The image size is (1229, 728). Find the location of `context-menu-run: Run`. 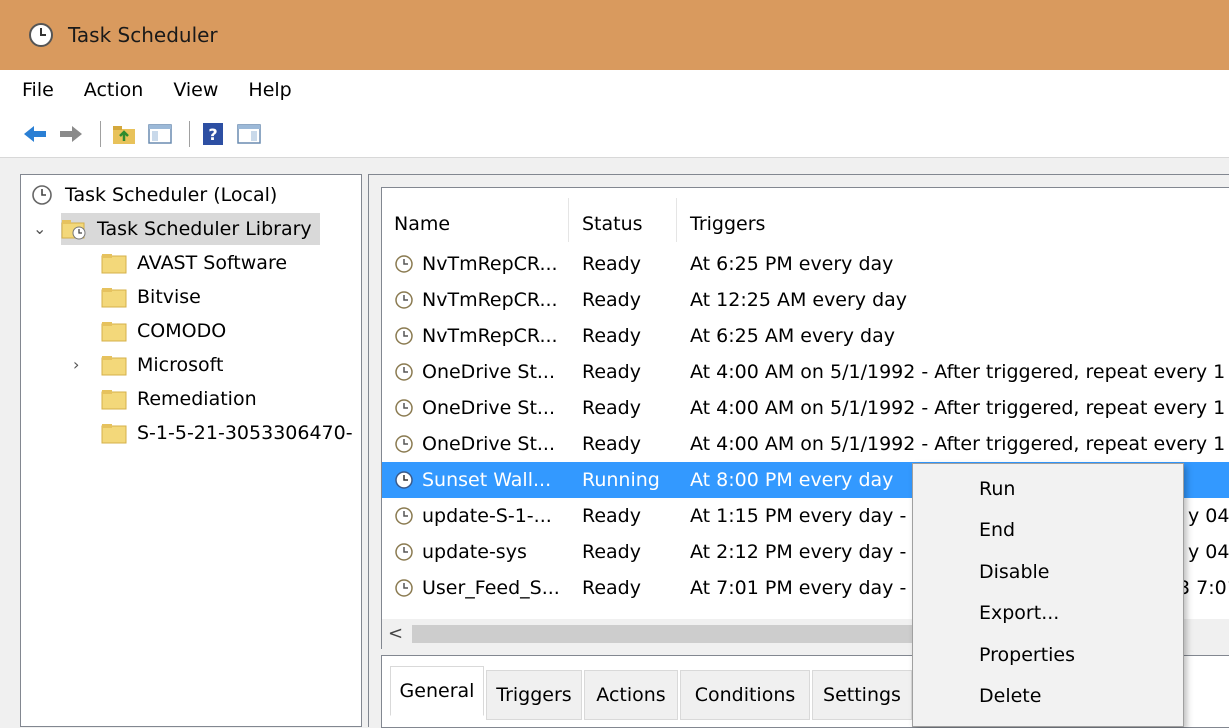

context-menu-run: Run is located at coordinates (997, 489).